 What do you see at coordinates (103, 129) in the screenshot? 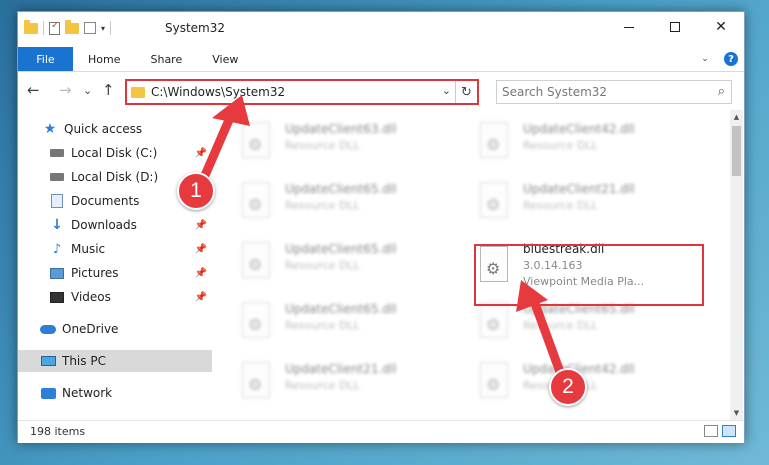
I see `sidebar-item-label: Quick access` at bounding box center [103, 129].